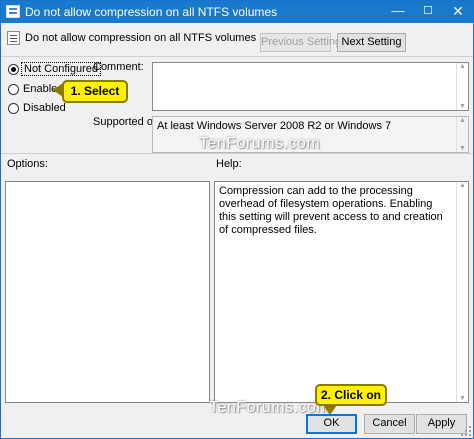 Image resolution: width=474 pixels, height=439 pixels. Describe the element at coordinates (300, 42) in the screenshot. I see `previous-setting-button: Previous Setting` at that location.